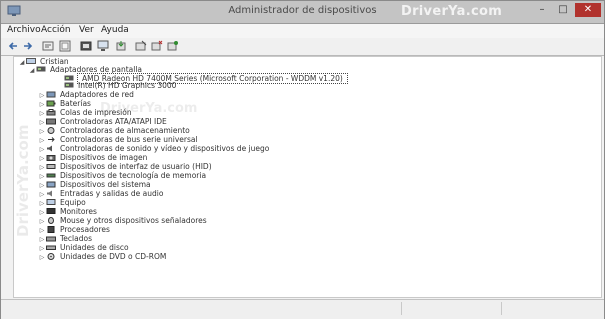 Image resolution: width=605 pixels, height=319 pixels. I want to click on watermark-side: DriverYa.com, so click(23, 180).